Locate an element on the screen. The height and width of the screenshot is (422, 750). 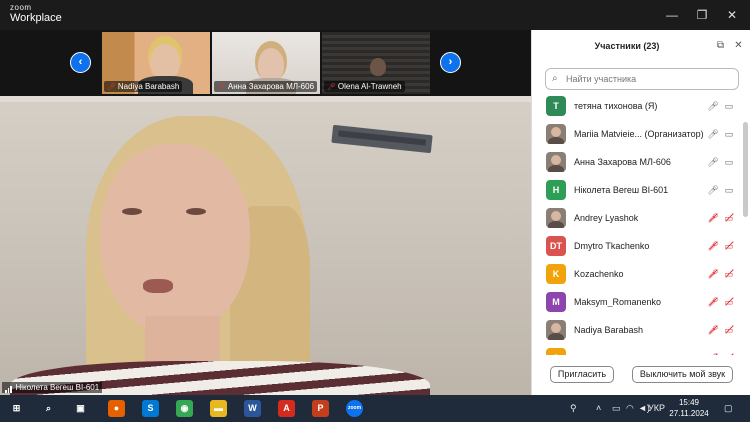
clock-time: 15:49 is located at coordinates (689, 402).